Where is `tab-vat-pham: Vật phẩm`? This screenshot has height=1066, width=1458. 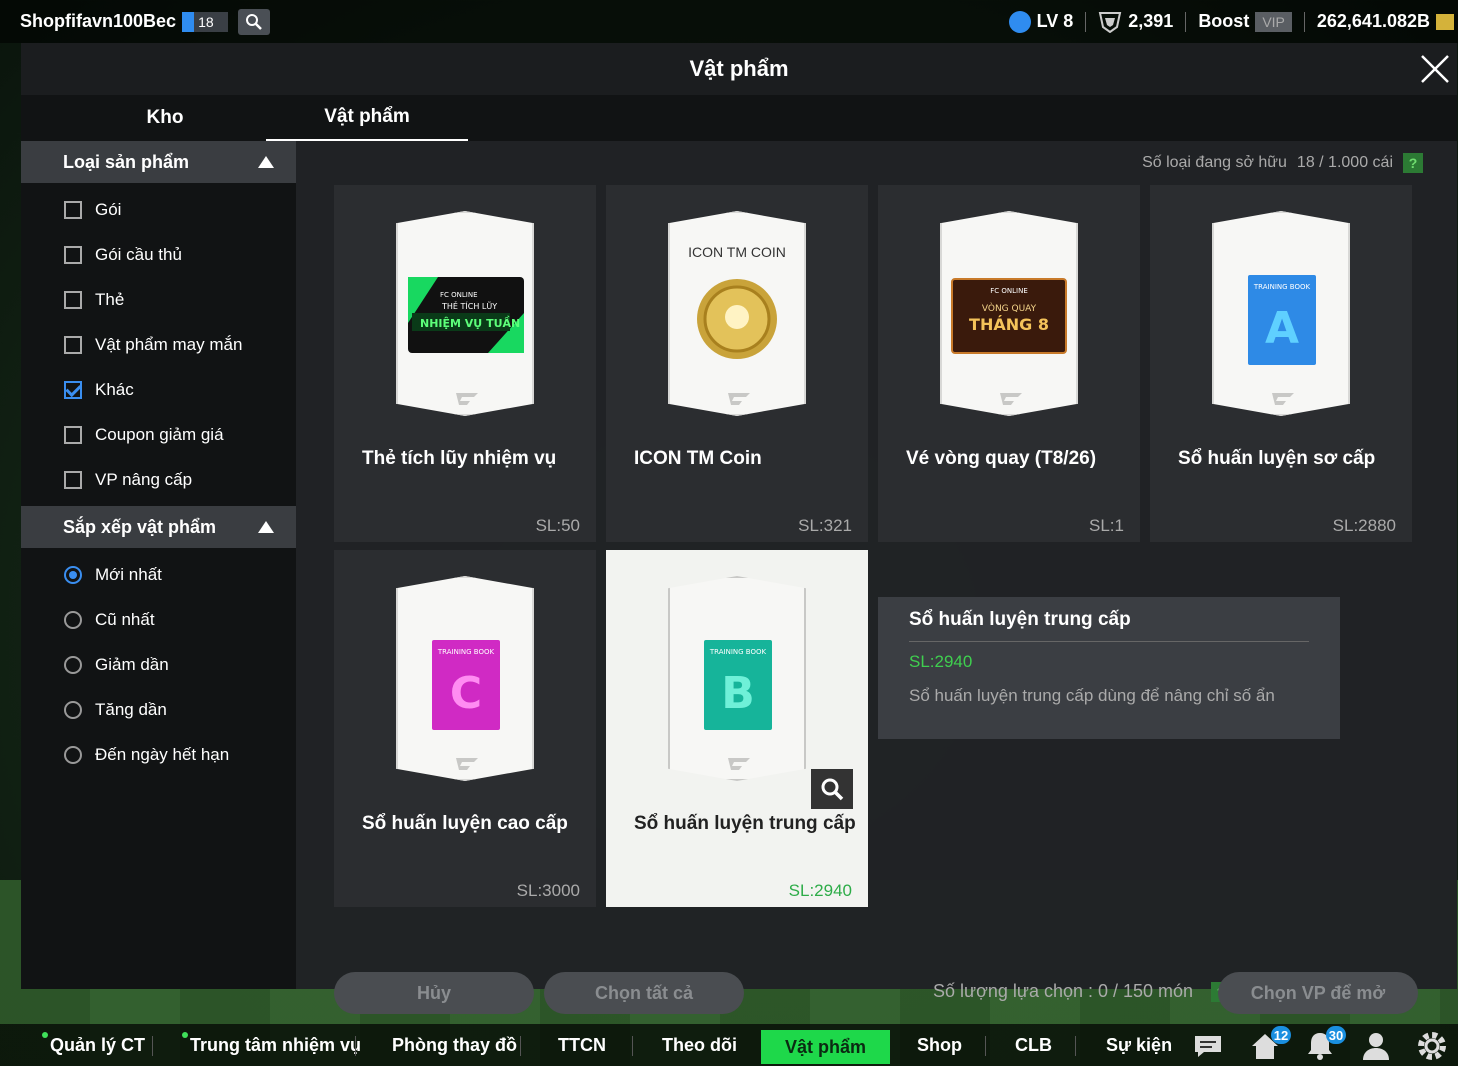 tab-vat-pham: Vật phẩm is located at coordinates (367, 118).